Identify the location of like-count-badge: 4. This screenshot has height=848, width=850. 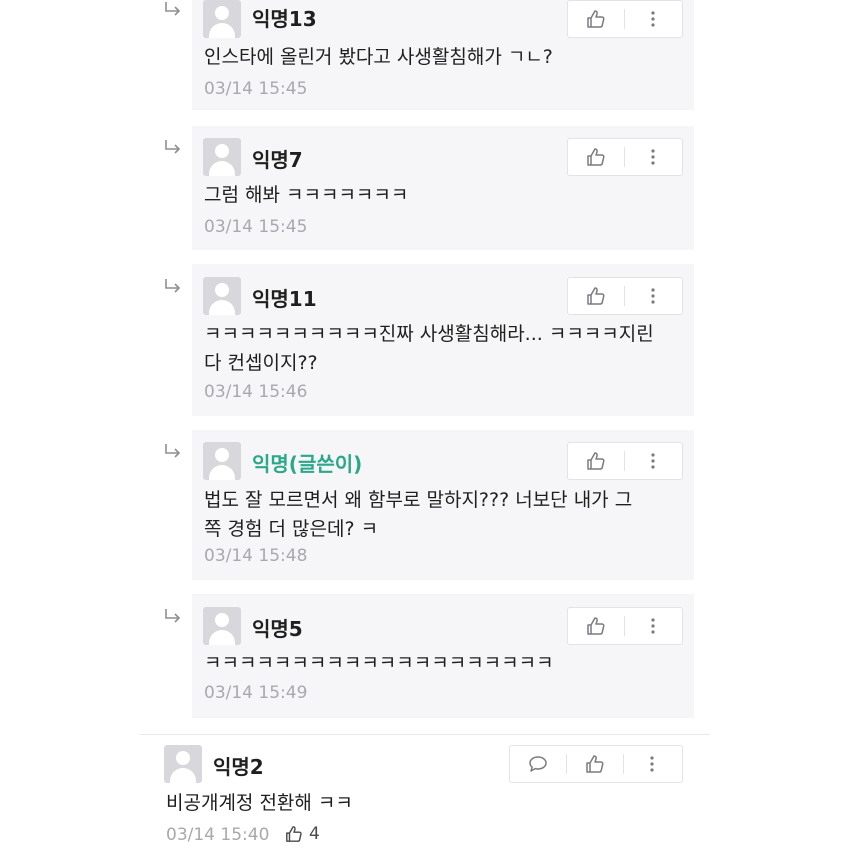
(302, 834).